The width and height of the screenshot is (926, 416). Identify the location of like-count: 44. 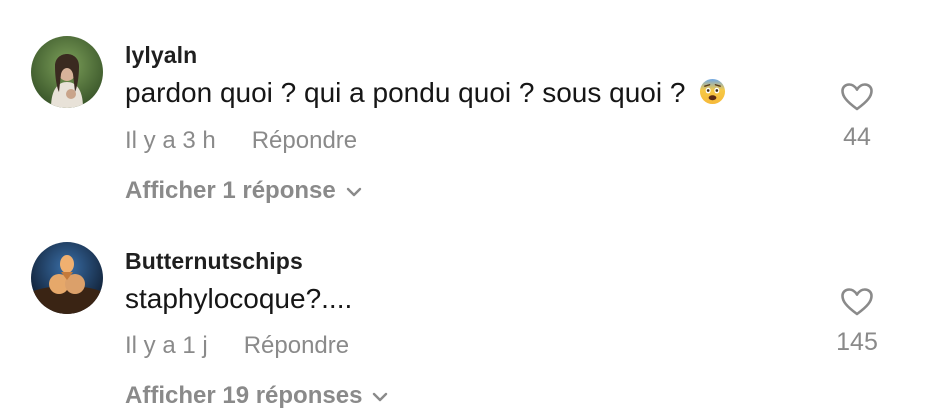
(857, 137).